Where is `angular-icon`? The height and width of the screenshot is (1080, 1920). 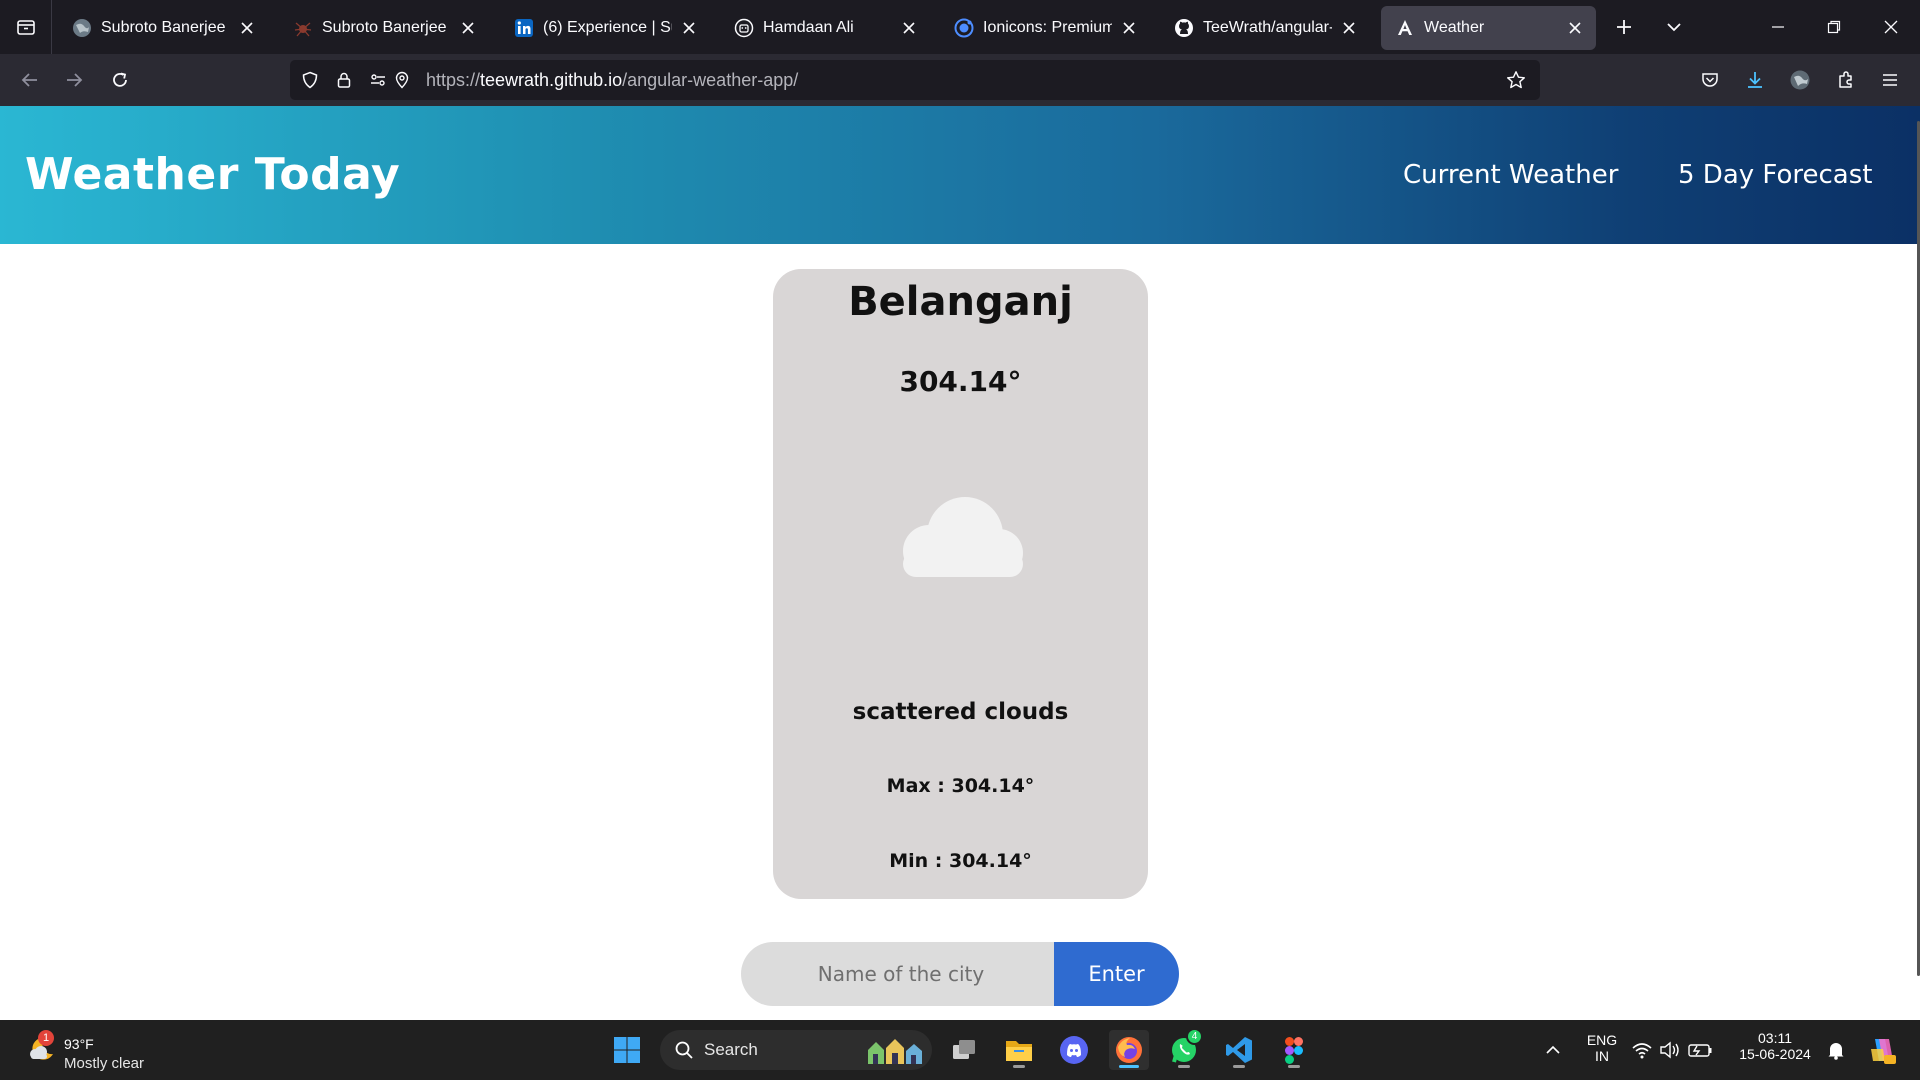
angular-icon is located at coordinates (1405, 28).